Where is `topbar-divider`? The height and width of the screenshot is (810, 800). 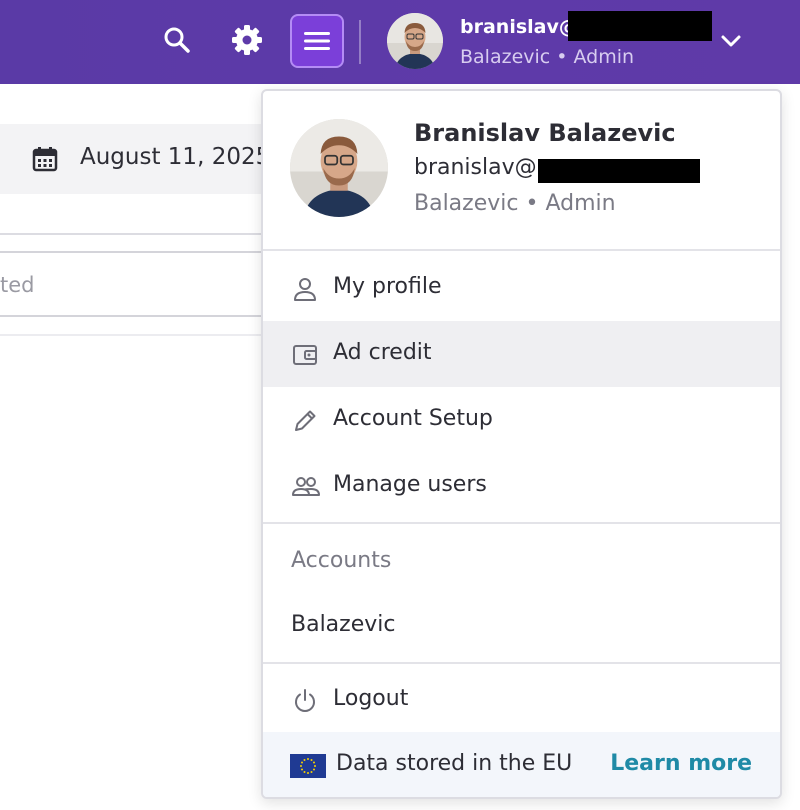 topbar-divider is located at coordinates (360, 42).